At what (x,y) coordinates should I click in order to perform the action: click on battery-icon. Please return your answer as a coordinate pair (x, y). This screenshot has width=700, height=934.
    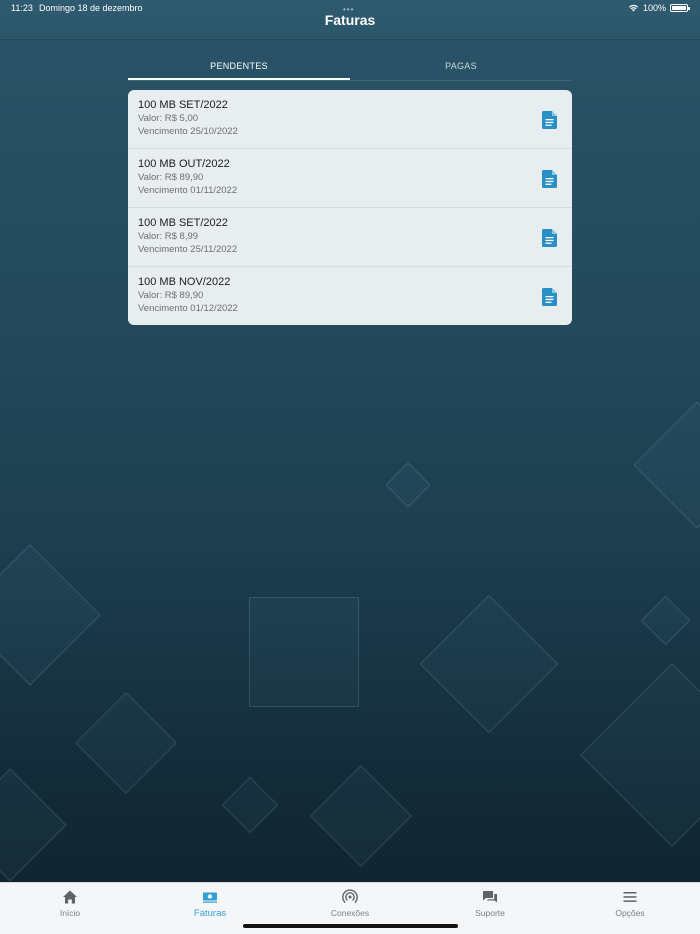
    Looking at the image, I should click on (680, 8).